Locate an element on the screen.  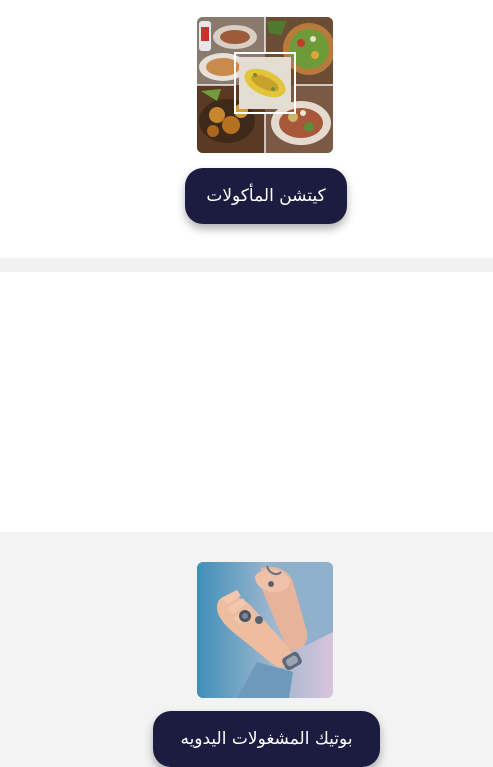
category-button-food-label: كيتشن المأكولات is located at coordinates (266, 196).